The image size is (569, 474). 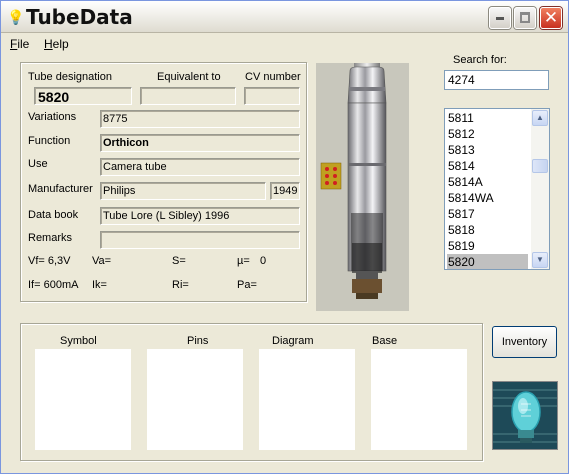 I want to click on tube-logo-drawing, so click(x=525, y=415).